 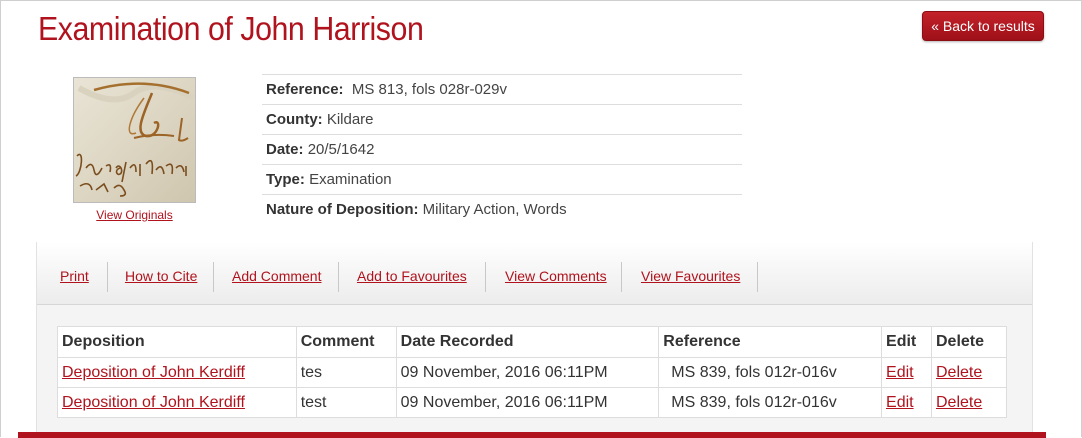 What do you see at coordinates (532, 435) in the screenshot?
I see `footer-accent-bar` at bounding box center [532, 435].